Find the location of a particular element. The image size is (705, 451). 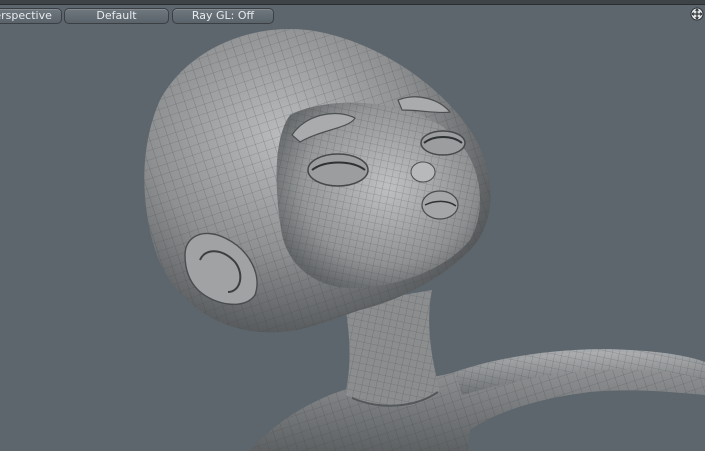

raygl-toggle-button: Ray GL: Off is located at coordinates (223, 16).